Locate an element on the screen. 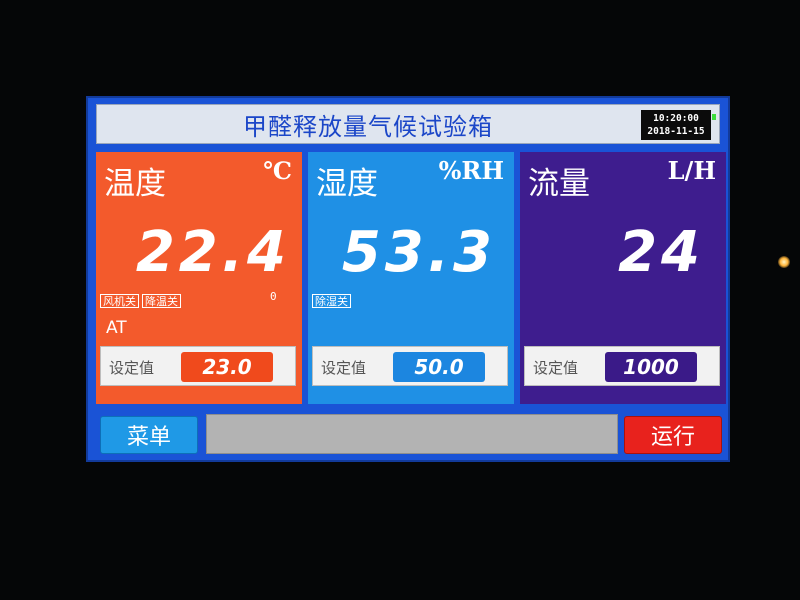  clock-time: 10:20:00 is located at coordinates (676, 118).